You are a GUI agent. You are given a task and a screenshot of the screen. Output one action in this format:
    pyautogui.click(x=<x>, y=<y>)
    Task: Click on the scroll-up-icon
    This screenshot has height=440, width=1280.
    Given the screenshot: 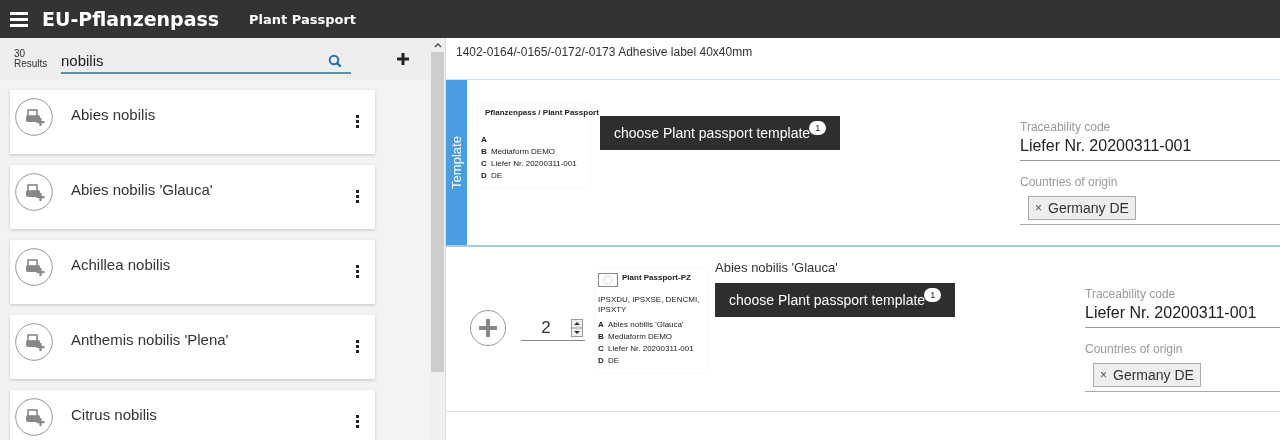 What is the action you would take?
    pyautogui.click(x=437, y=46)
    